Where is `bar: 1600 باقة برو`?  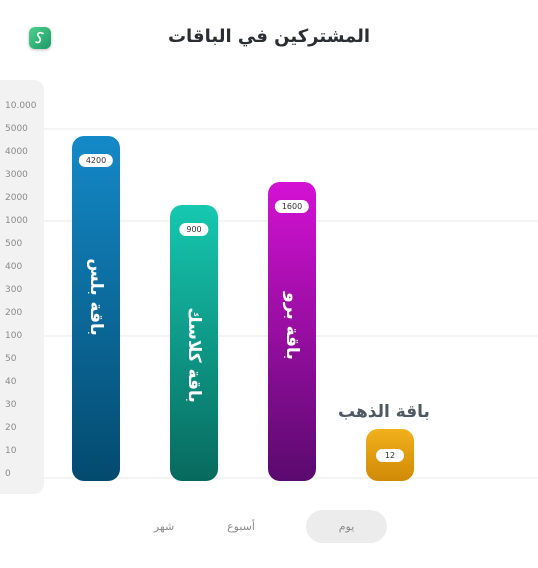 bar: 1600 باقة برو is located at coordinates (292, 331).